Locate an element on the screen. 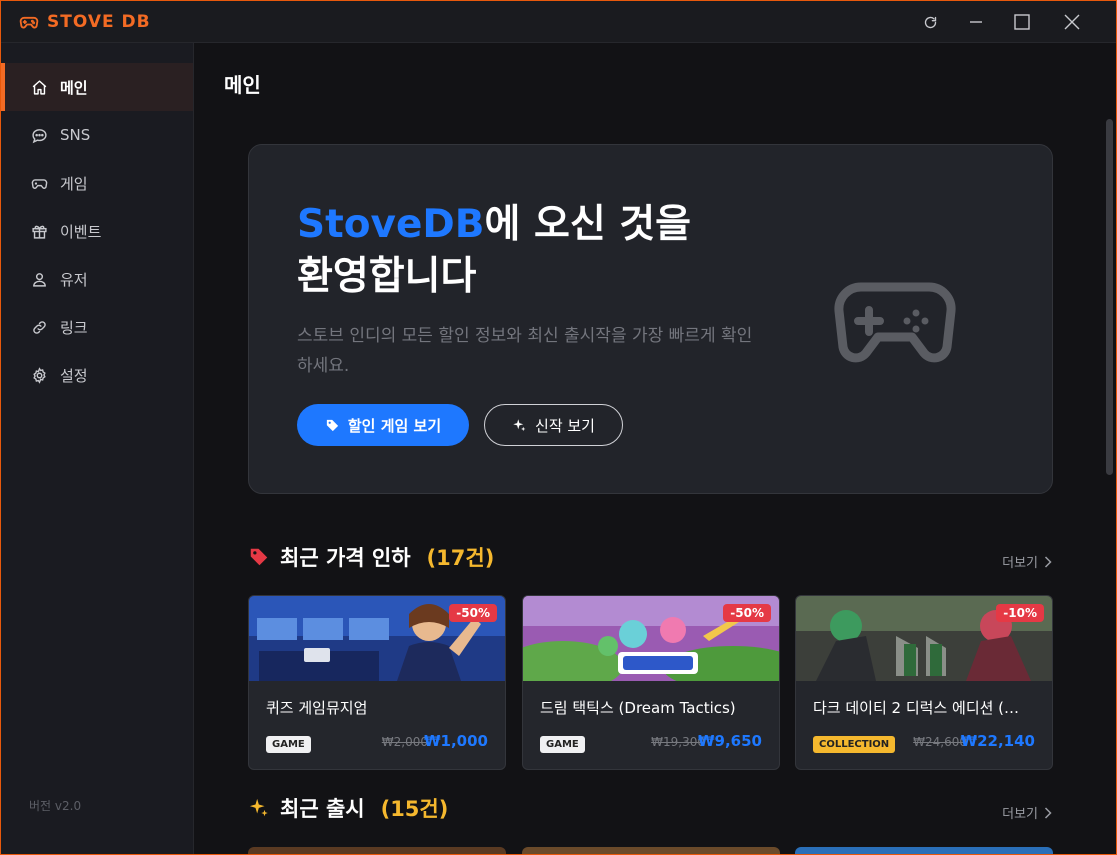  game-title: 퀴즈 게임뮤지엄 is located at coordinates (317, 708).